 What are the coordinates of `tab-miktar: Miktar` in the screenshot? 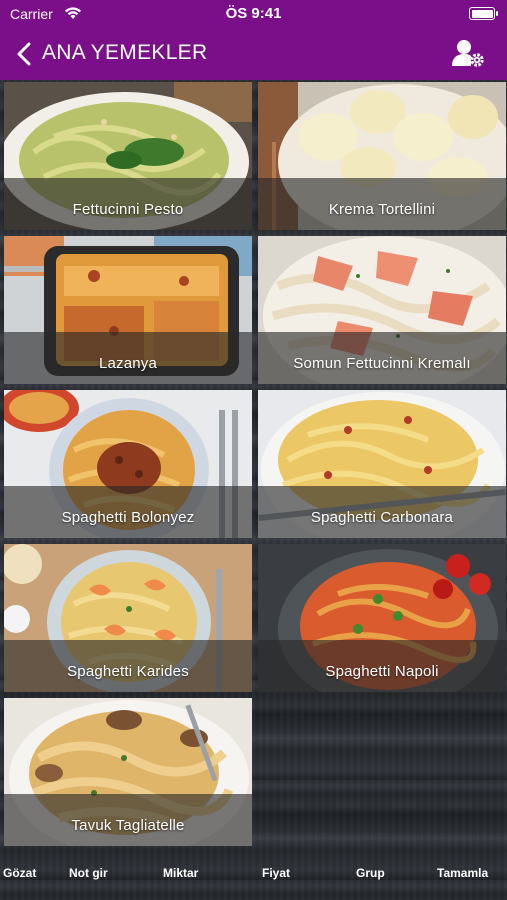 It's located at (180, 873).